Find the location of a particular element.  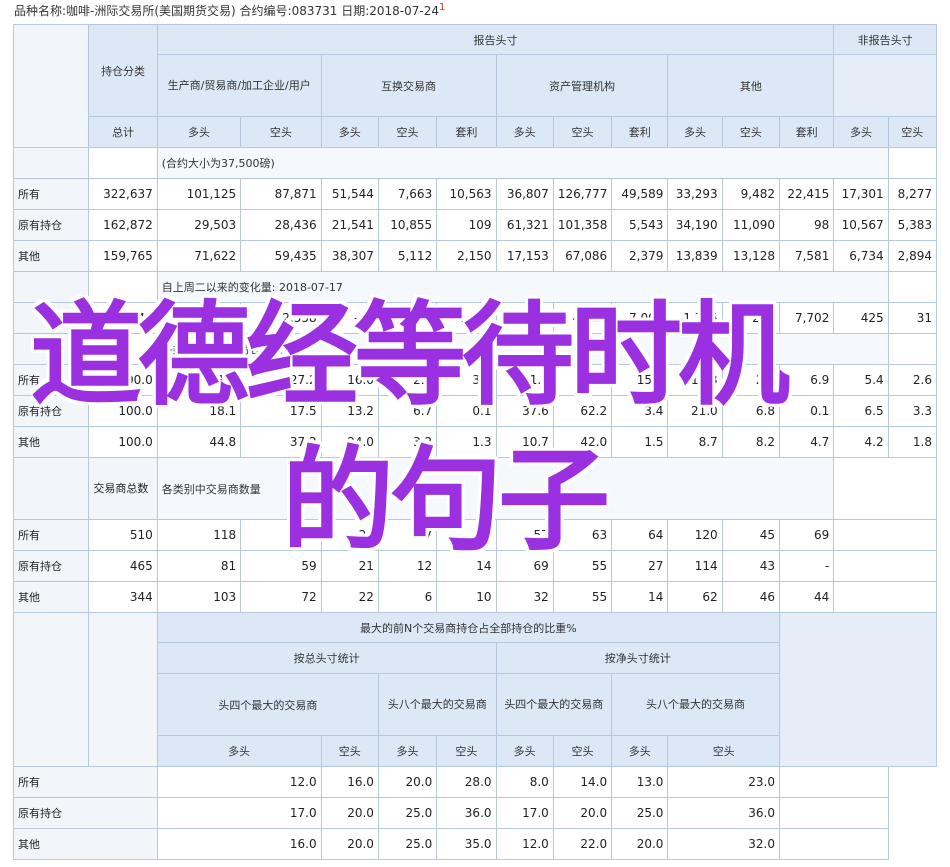

table-row: 原有持仓 17.0 20.0 25.0 36.0 17.0 20.0 25.0 36.0 is located at coordinates (475, 813).